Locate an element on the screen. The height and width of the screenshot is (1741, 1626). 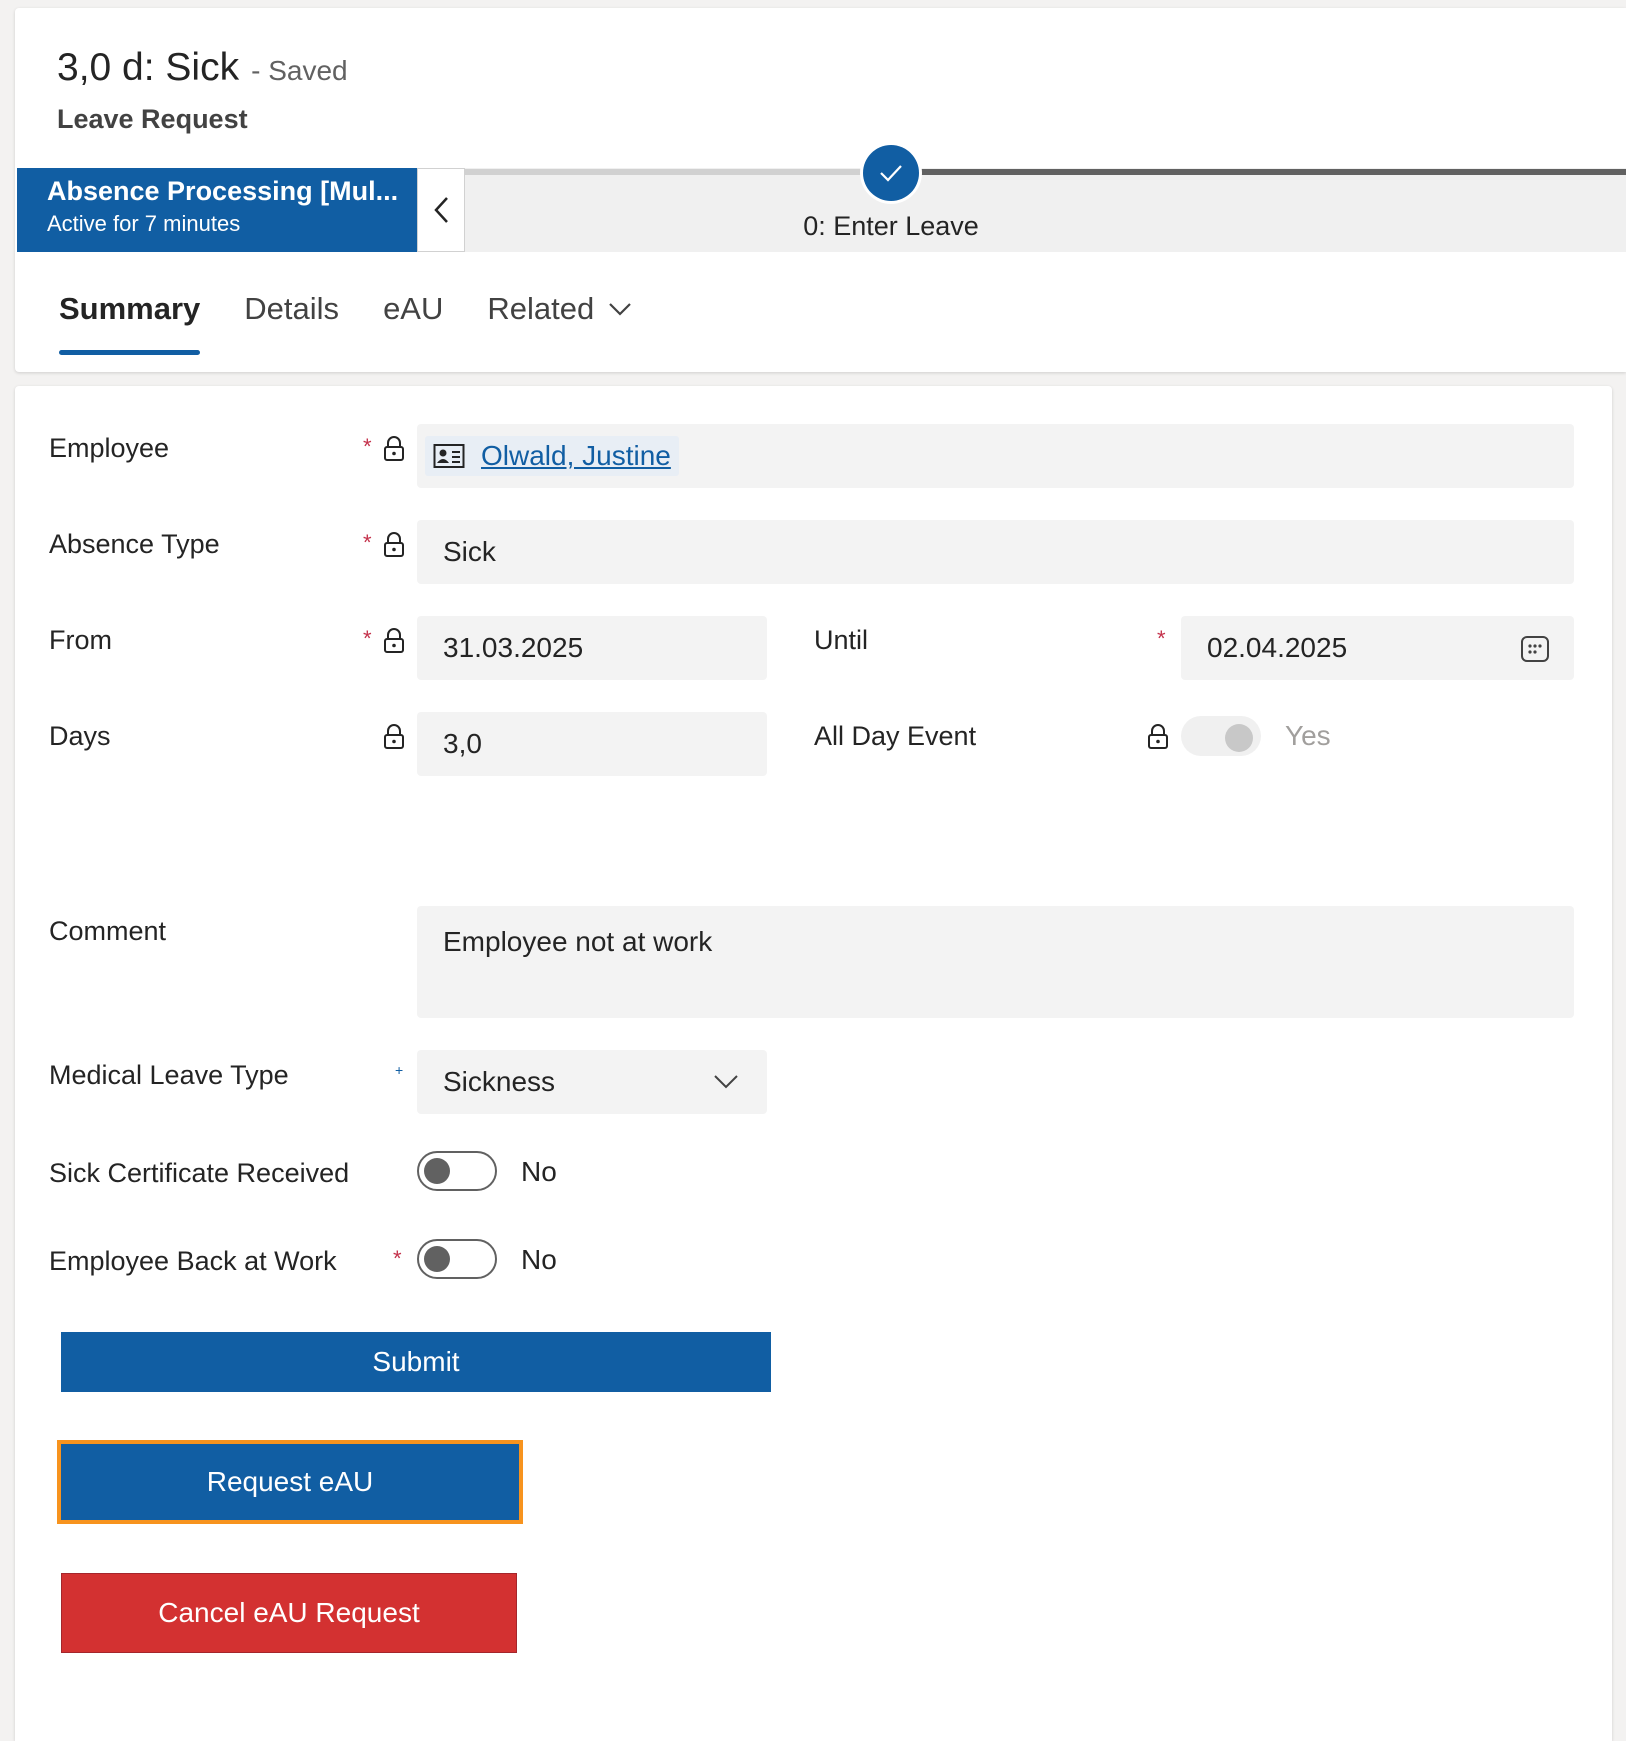
sick-certificate-received-label: Sick Certificate Received is located at coordinates (199, 1173).